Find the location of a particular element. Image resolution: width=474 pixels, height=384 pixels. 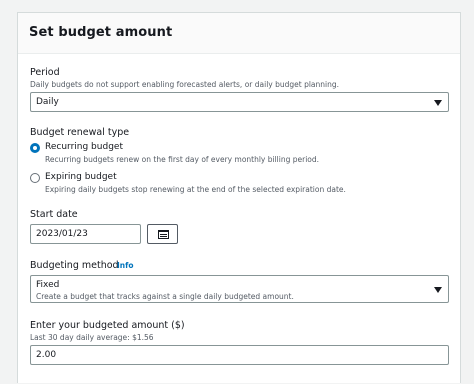

renewal-type-label: Budget renewal type is located at coordinates (80, 132).